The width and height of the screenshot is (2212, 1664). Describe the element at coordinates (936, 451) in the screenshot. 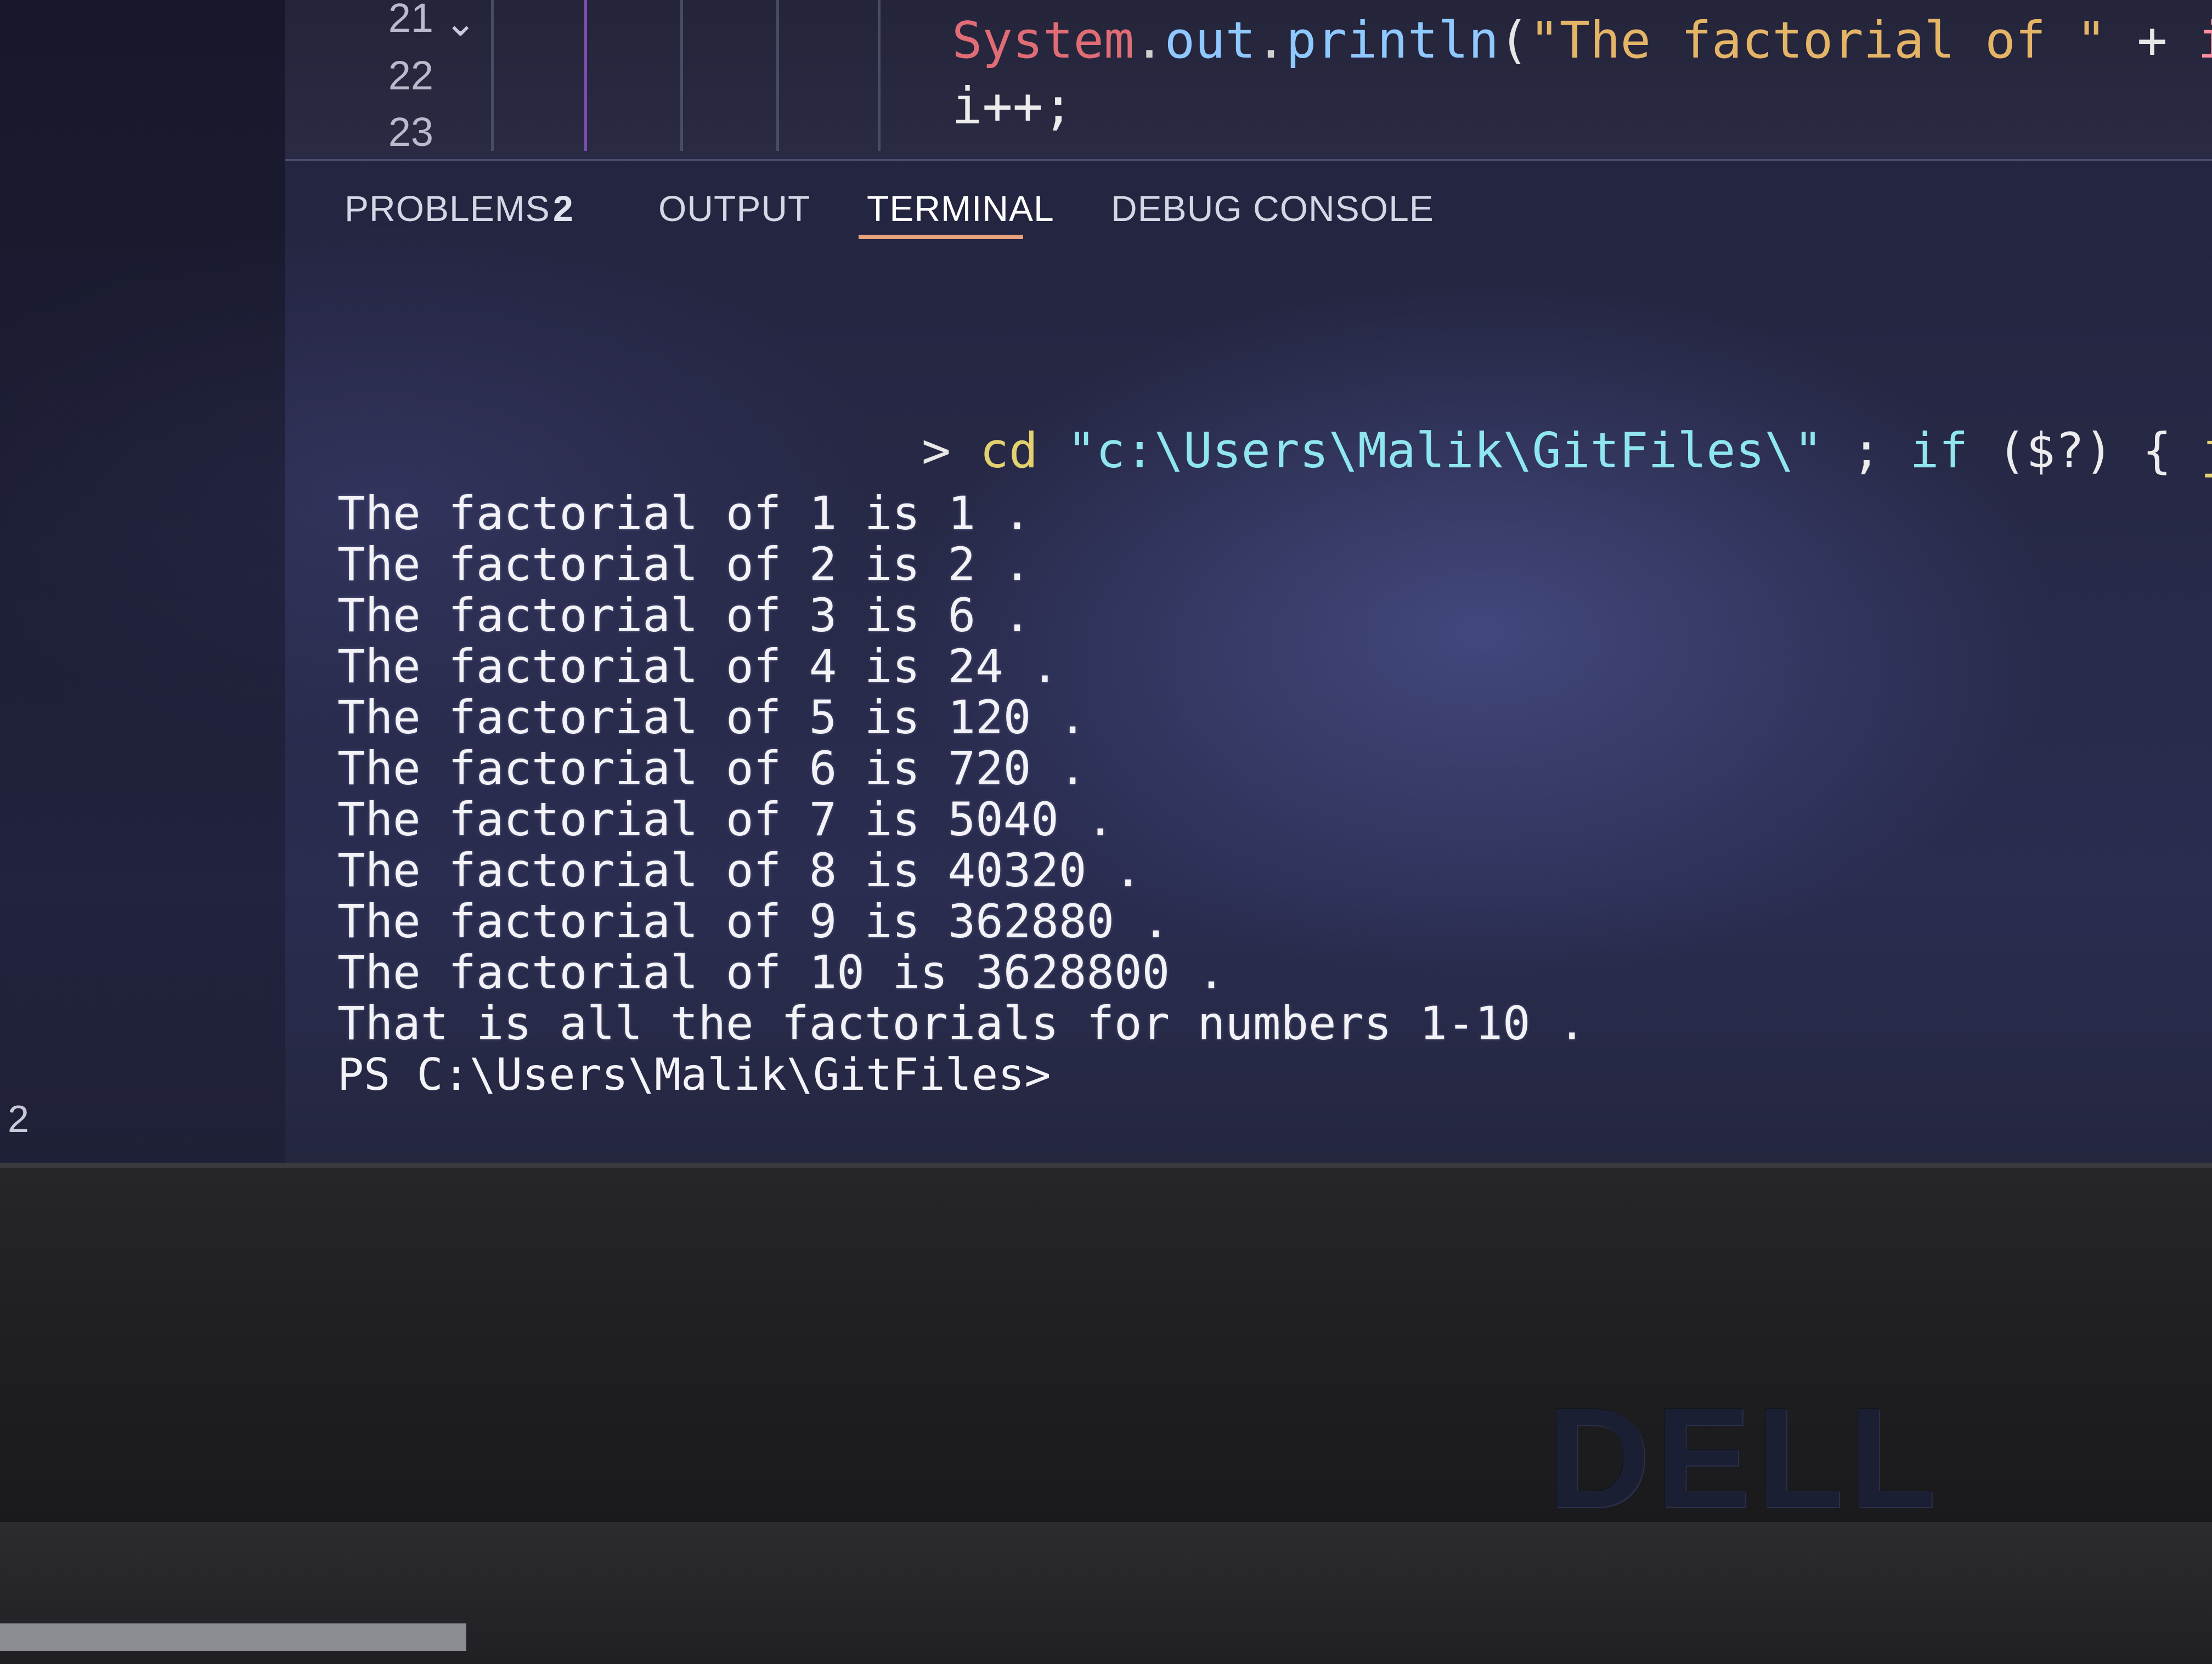

I see `terminal-prompt-arrow: >` at that location.